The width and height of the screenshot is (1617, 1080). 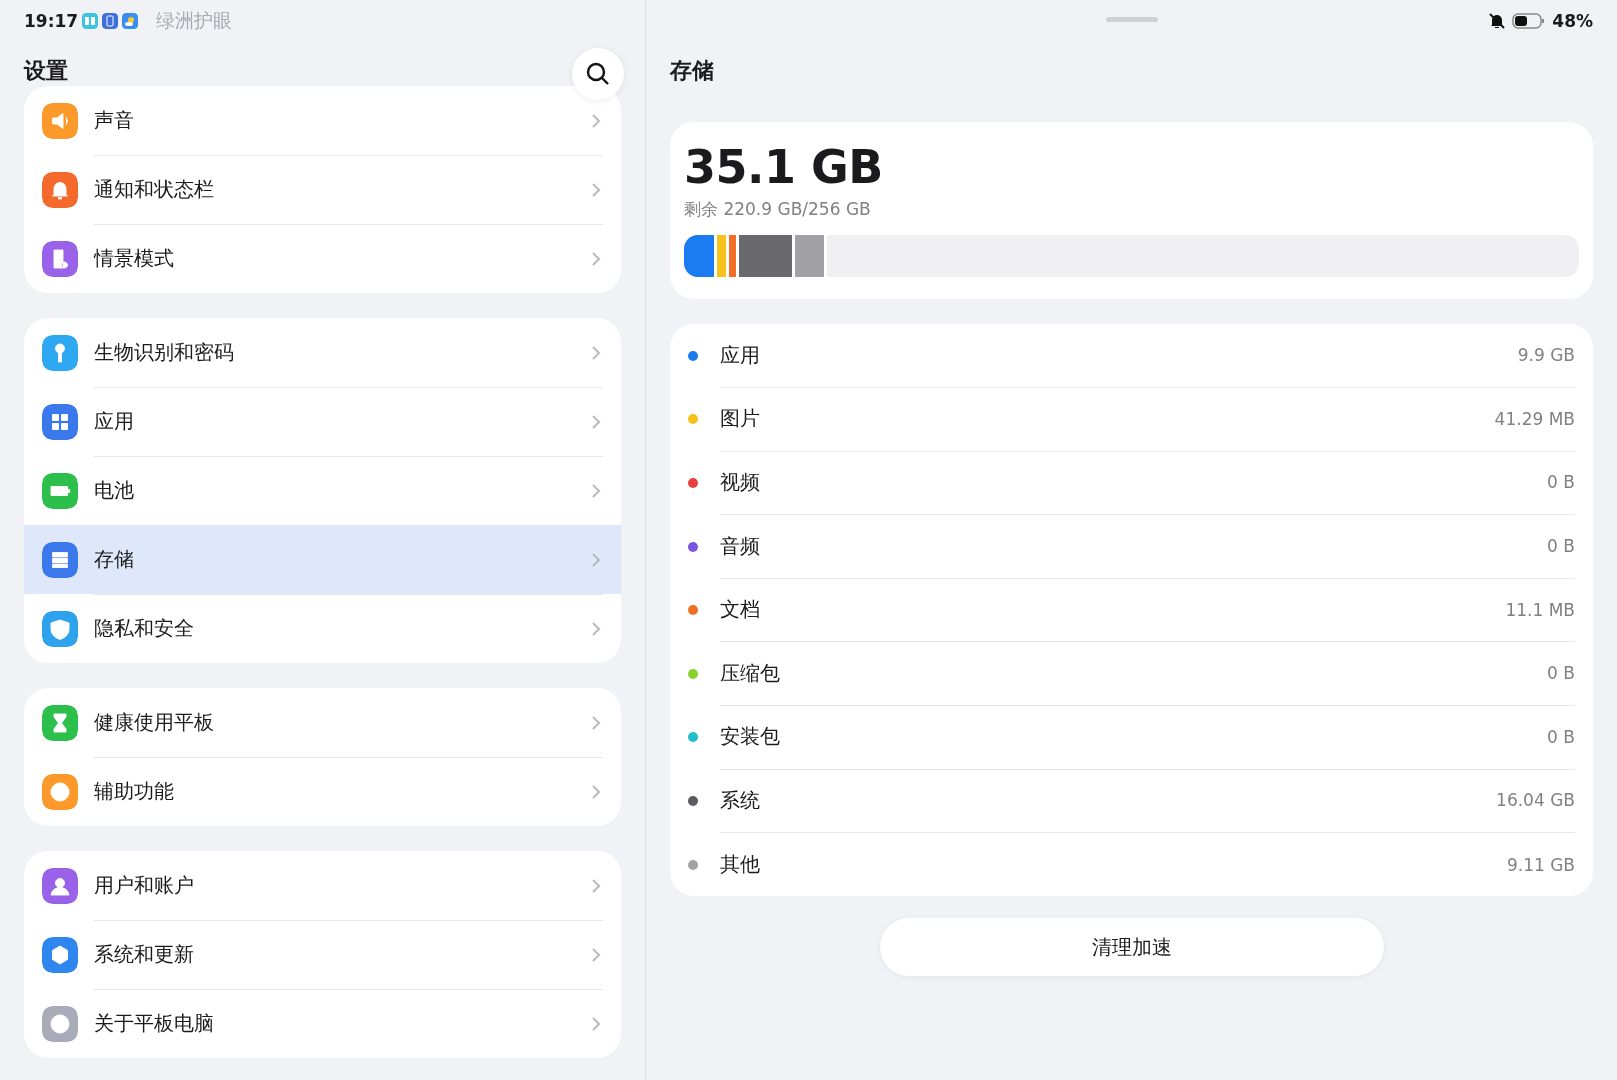 I want to click on search-button, so click(x=598, y=74).